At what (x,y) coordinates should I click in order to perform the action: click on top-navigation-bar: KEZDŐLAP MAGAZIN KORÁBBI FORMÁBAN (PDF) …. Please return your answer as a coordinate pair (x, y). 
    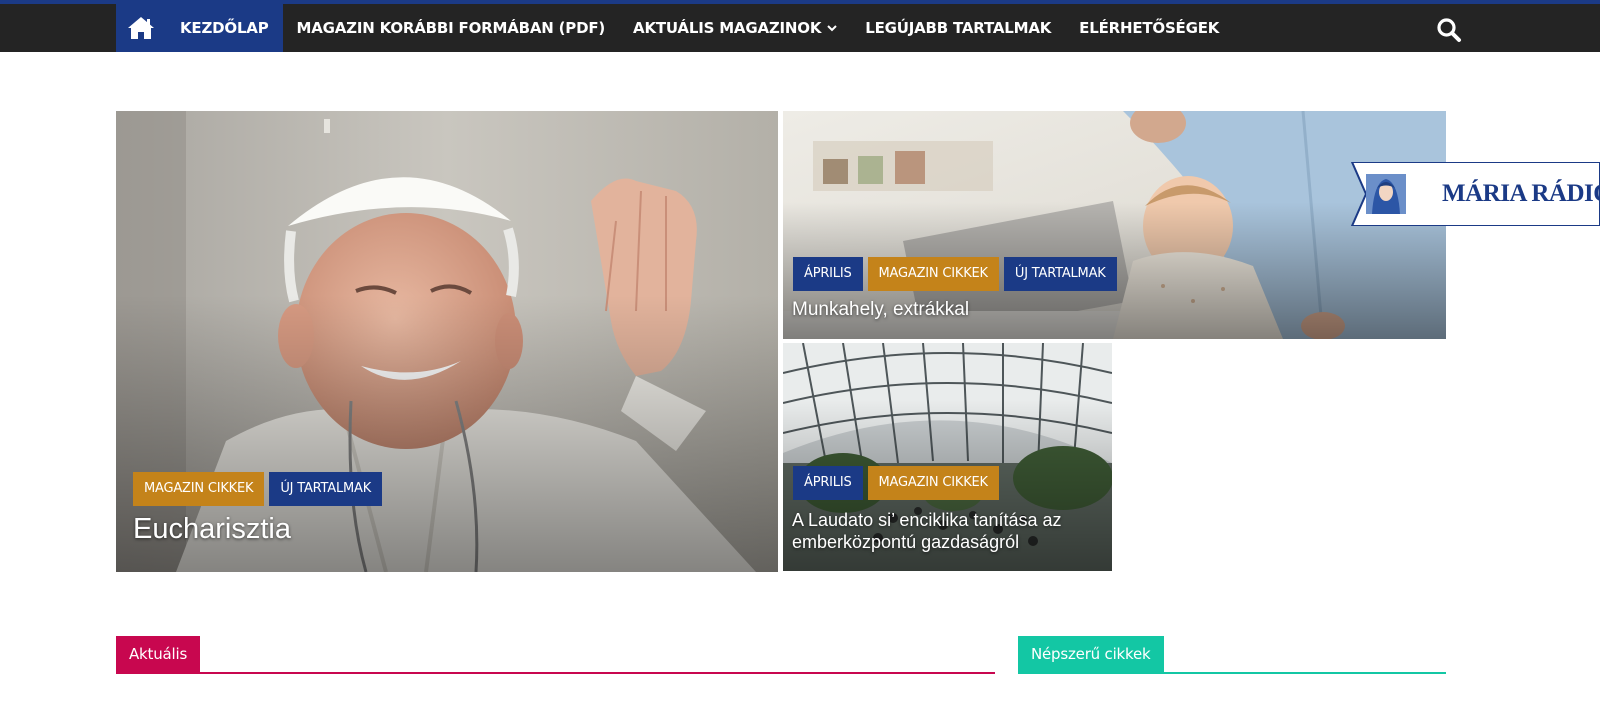
    Looking at the image, I should click on (800, 26).